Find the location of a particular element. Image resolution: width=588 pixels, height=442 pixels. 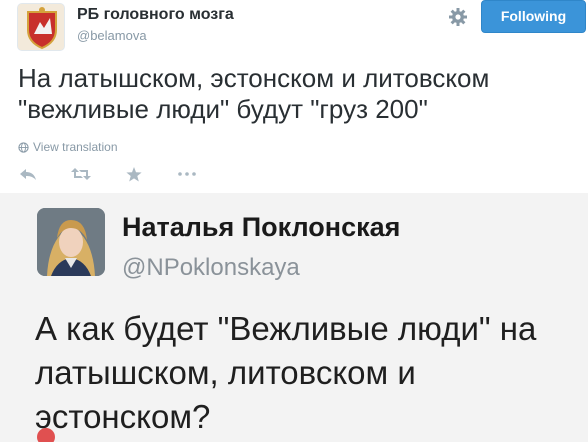

embedded-avatar is located at coordinates (71, 242).